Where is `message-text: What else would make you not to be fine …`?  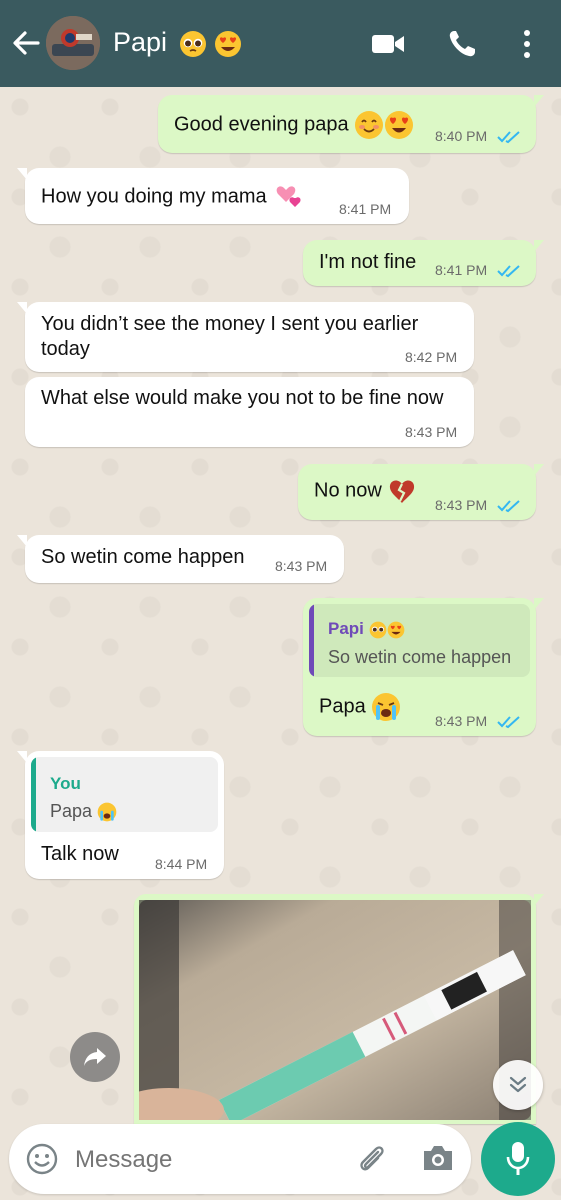
message-text: What else would make you not to be fine … is located at coordinates (242, 398).